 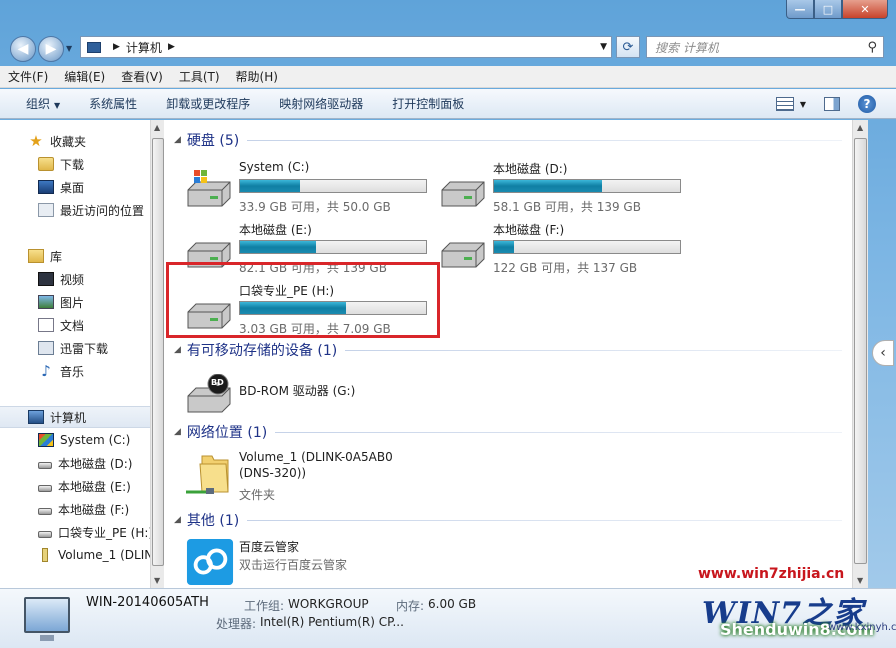 I want to click on sidebar-item-pictures: 图片, so click(x=75, y=302).